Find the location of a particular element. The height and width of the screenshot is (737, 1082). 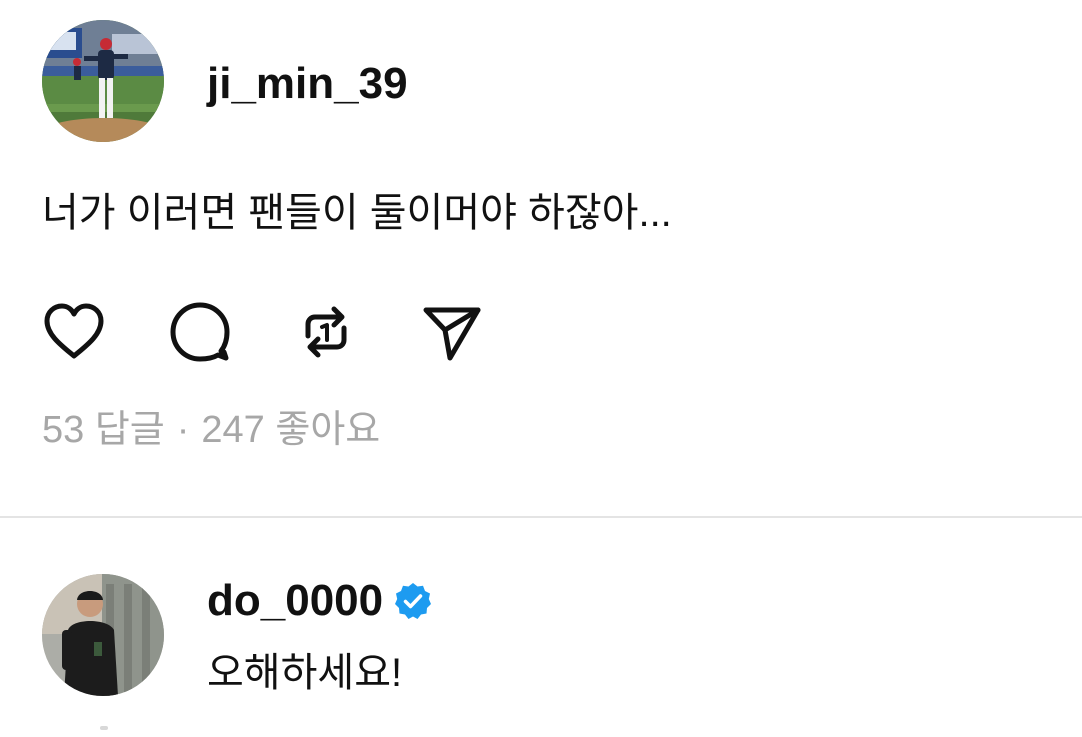

post-stats: 53 답글 · 247 좋아요 is located at coordinates (211, 430).